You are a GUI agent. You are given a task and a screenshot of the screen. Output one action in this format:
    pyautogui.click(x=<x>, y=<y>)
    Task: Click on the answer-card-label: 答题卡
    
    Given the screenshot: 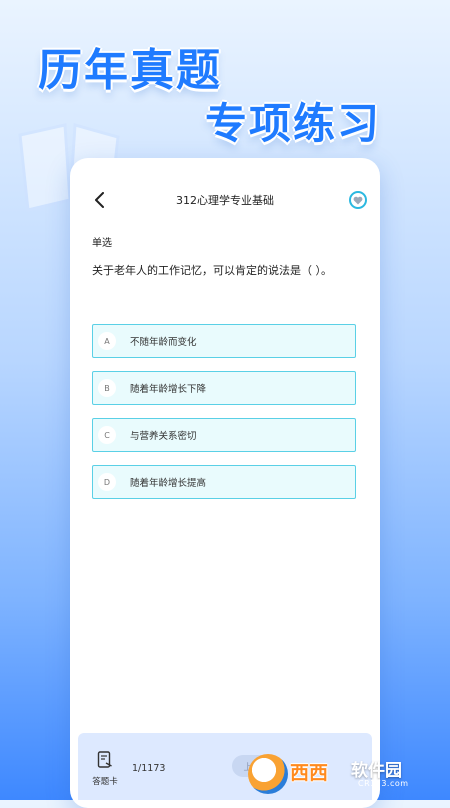 What is the action you would take?
    pyautogui.click(x=105, y=782)
    